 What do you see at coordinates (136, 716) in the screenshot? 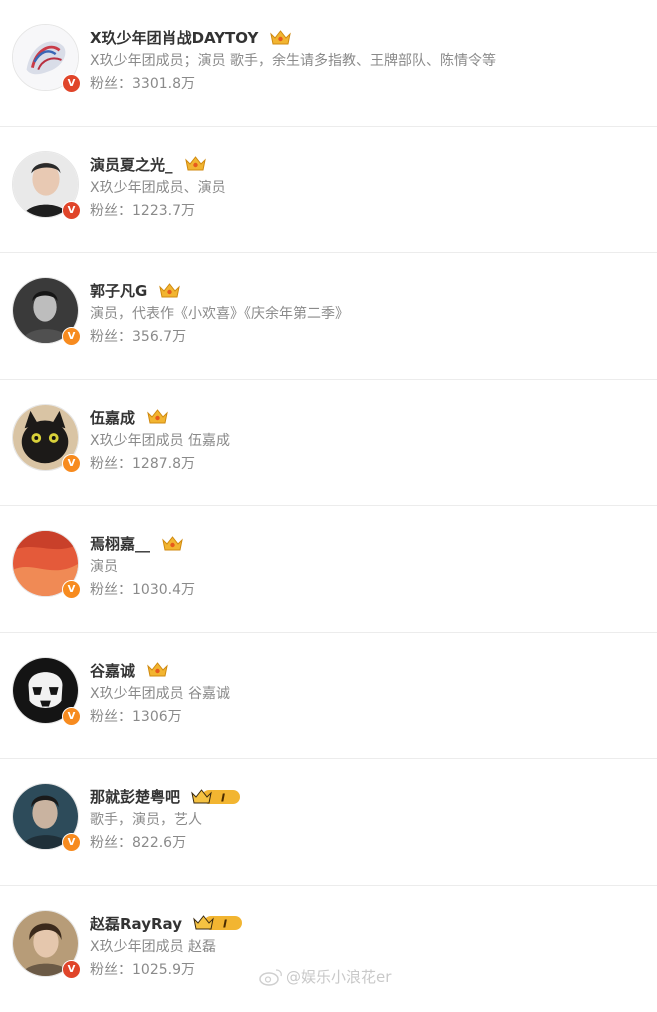
I see `fans-count: 粉丝：1306万` at bounding box center [136, 716].